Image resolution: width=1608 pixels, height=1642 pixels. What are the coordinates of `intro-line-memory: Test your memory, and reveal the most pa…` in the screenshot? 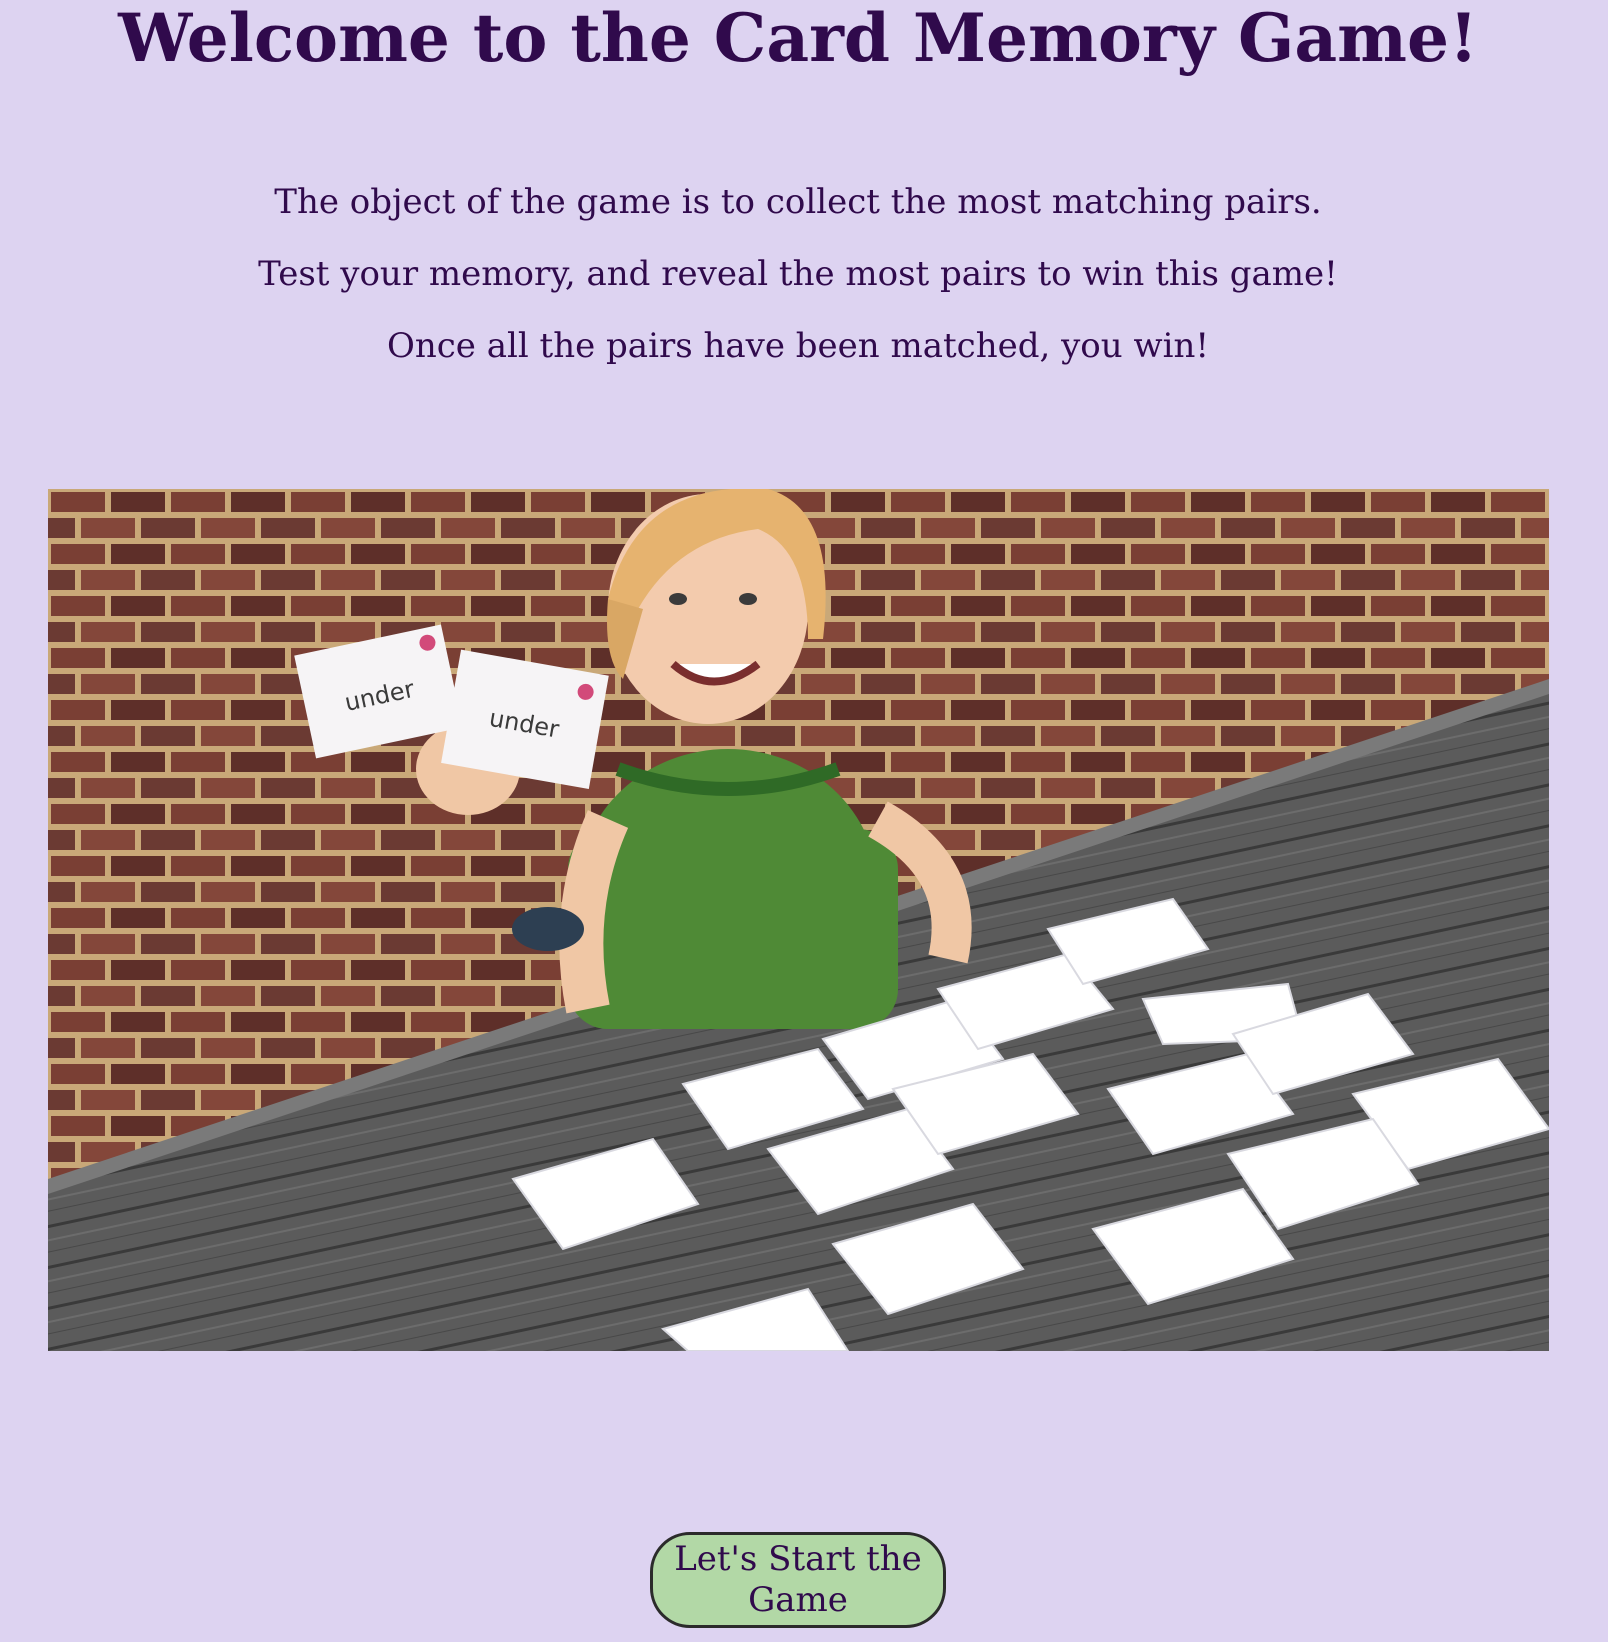 It's located at (798, 274).